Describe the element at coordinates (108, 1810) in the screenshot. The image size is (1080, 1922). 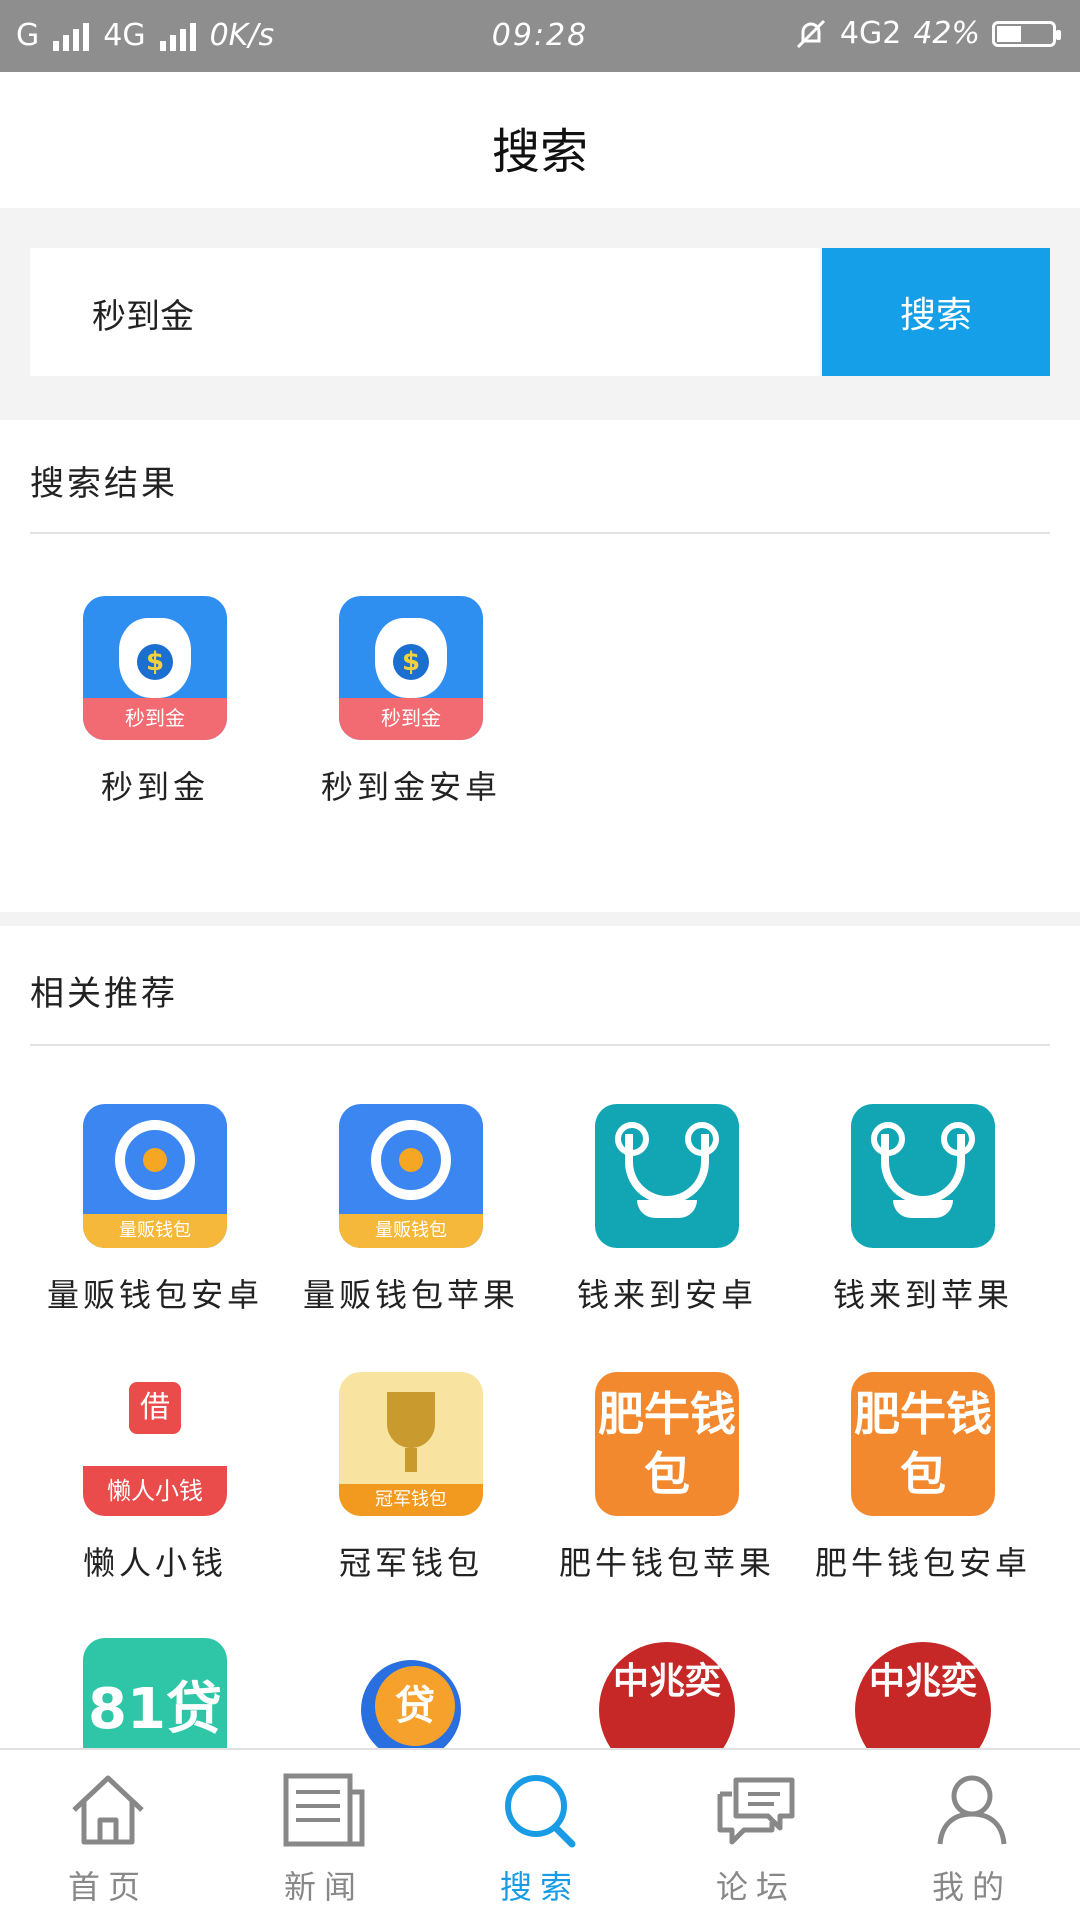
I see `home-icon` at that location.